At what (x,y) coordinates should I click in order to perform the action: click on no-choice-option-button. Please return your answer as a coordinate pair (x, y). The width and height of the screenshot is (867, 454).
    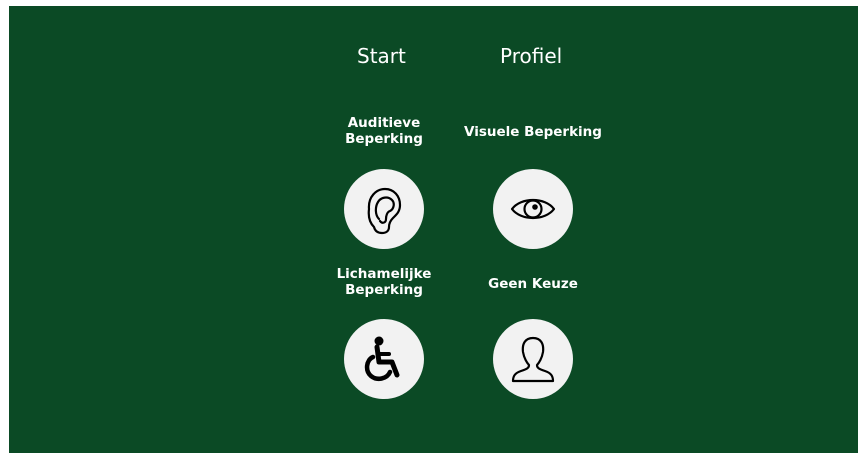
    Looking at the image, I should click on (533, 359).